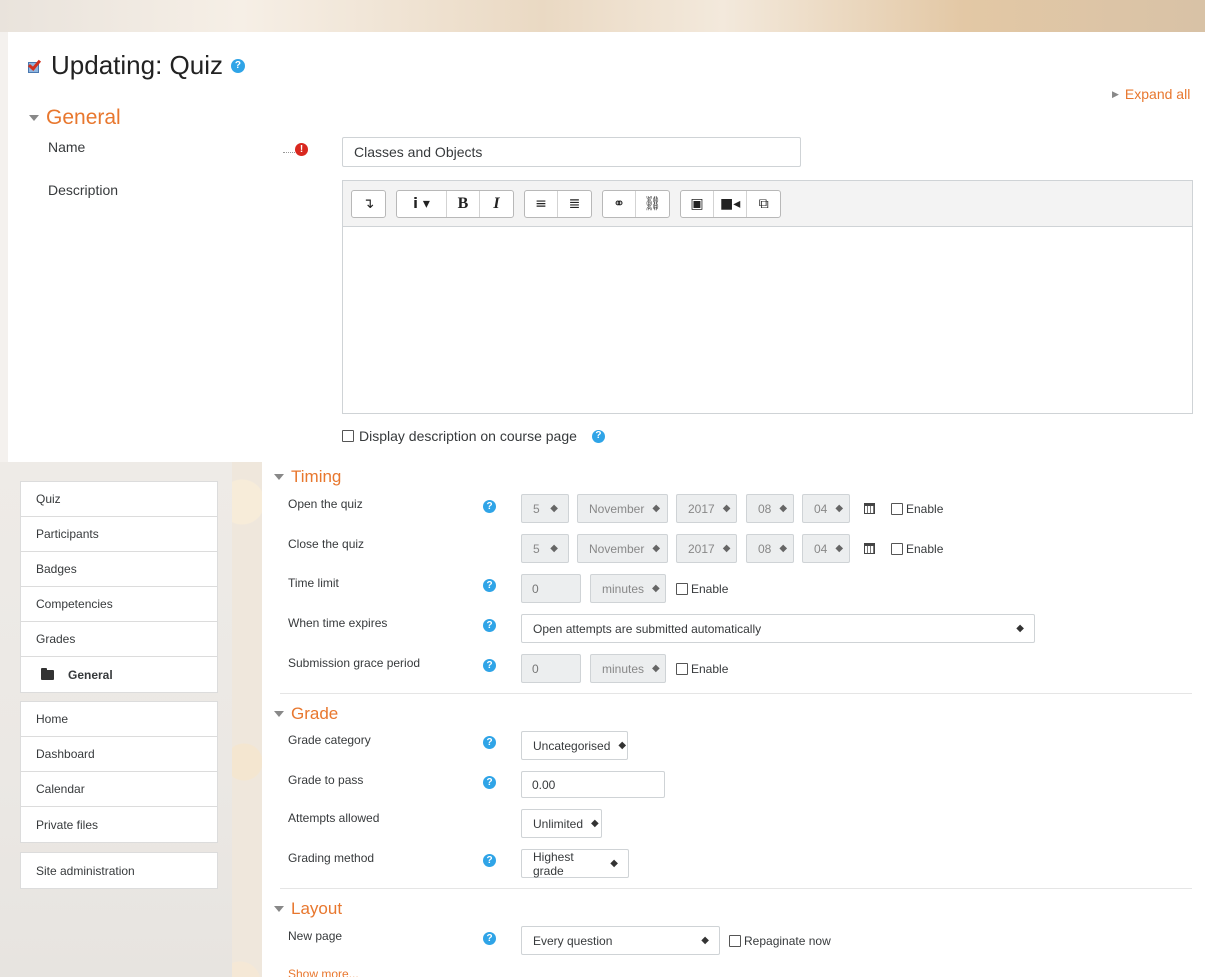  I want to click on section-divider, so click(736, 888).